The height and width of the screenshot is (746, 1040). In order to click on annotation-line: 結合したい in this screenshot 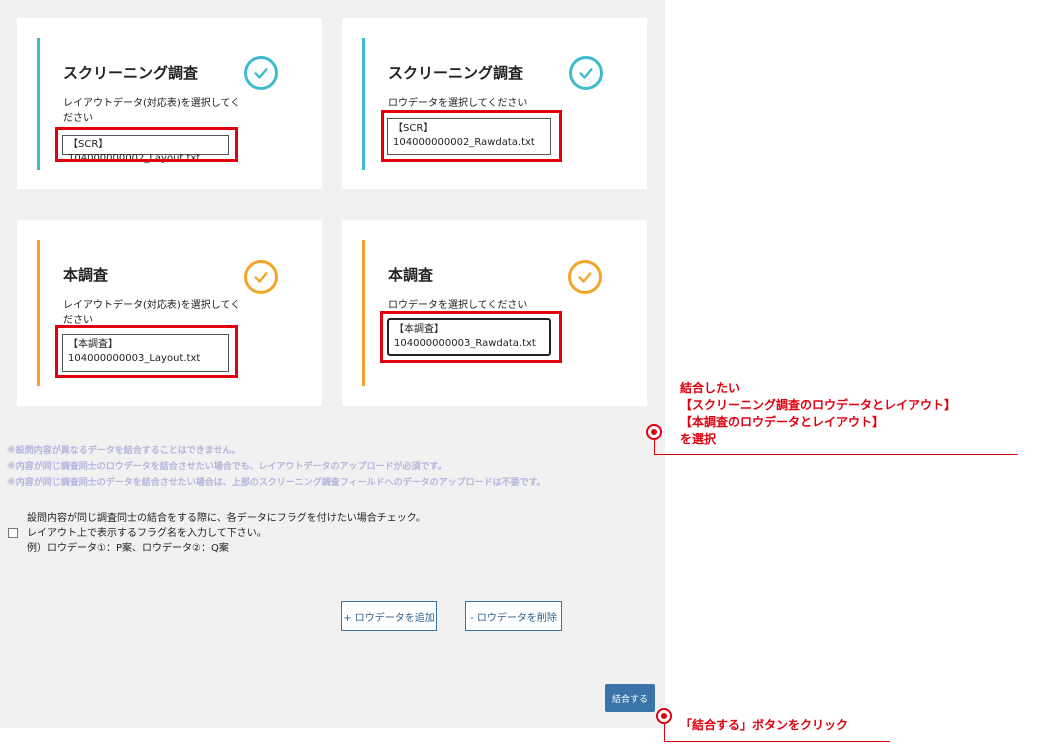, I will do `click(710, 388)`.